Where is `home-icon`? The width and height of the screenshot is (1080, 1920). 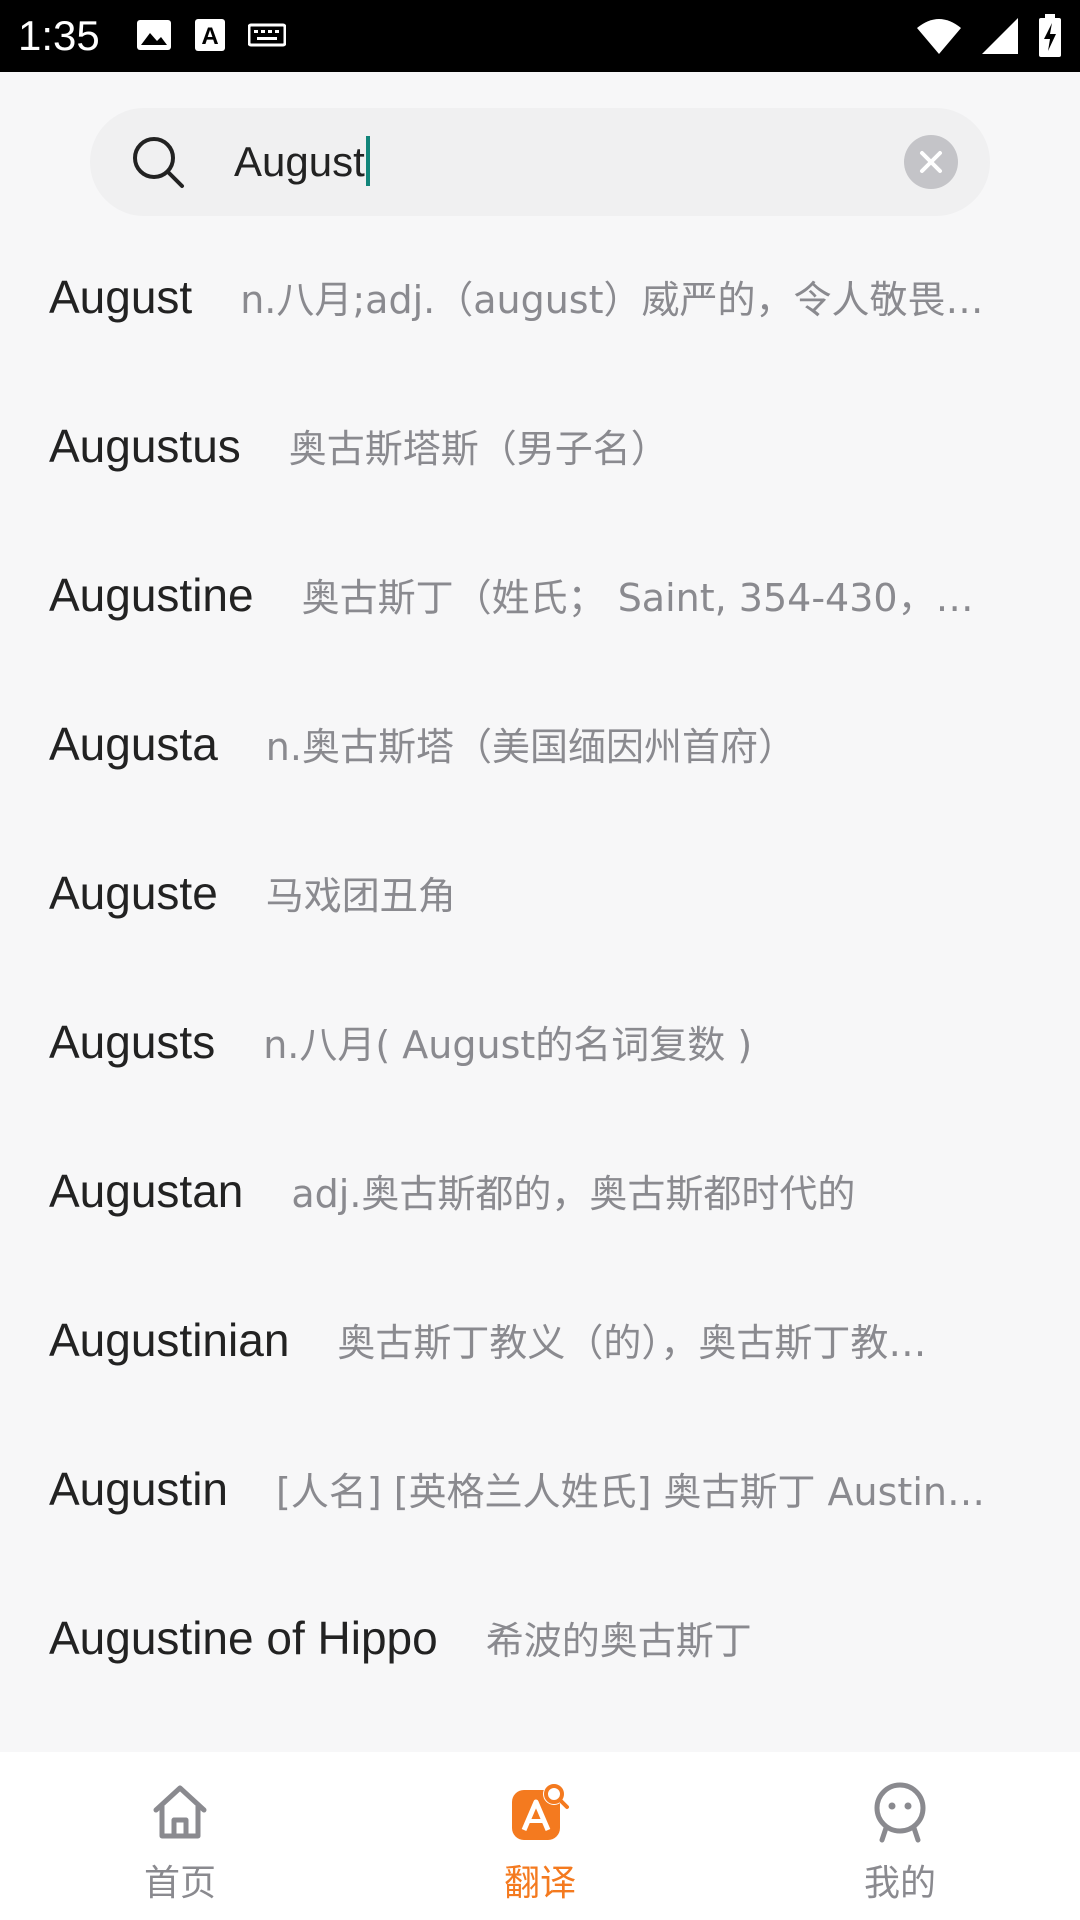 home-icon is located at coordinates (180, 1812).